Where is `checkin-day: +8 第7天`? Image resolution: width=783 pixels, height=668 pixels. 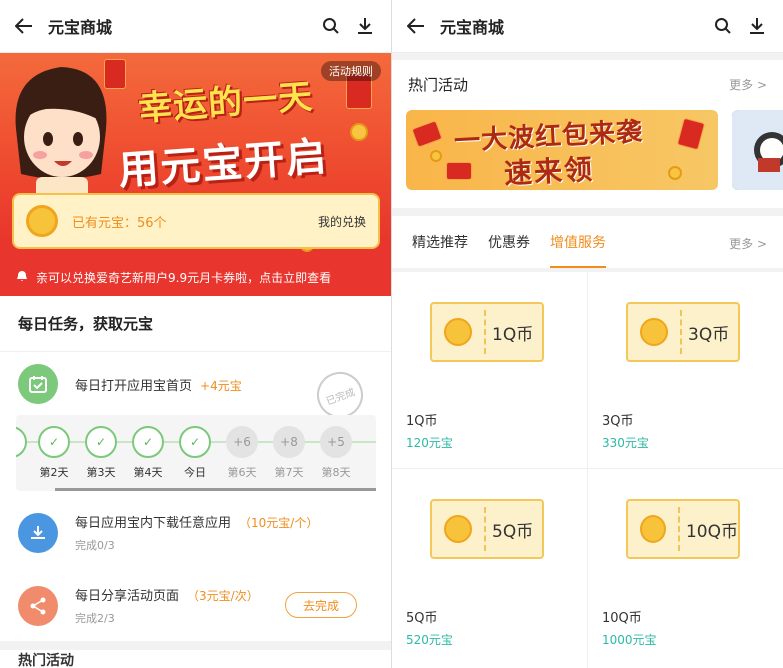
checkin-day: +8 第7天 is located at coordinates (289, 453).